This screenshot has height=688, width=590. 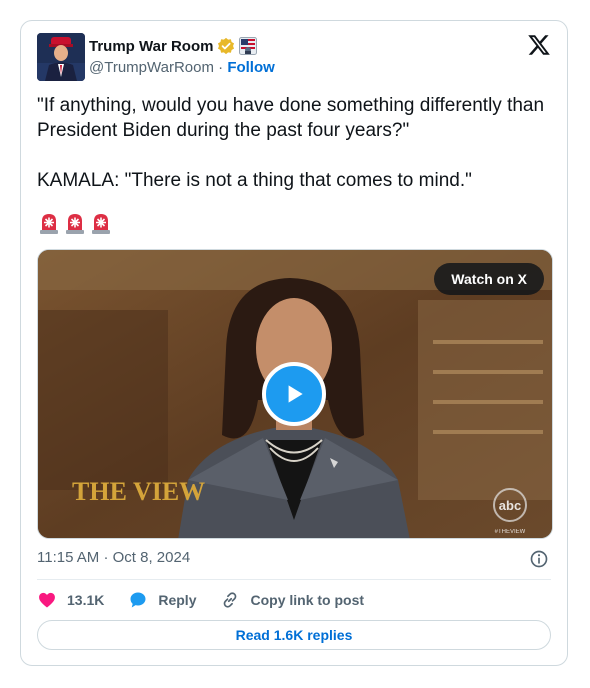 What do you see at coordinates (151, 46) in the screenshot?
I see `author-display-name: Trump War Room` at bounding box center [151, 46].